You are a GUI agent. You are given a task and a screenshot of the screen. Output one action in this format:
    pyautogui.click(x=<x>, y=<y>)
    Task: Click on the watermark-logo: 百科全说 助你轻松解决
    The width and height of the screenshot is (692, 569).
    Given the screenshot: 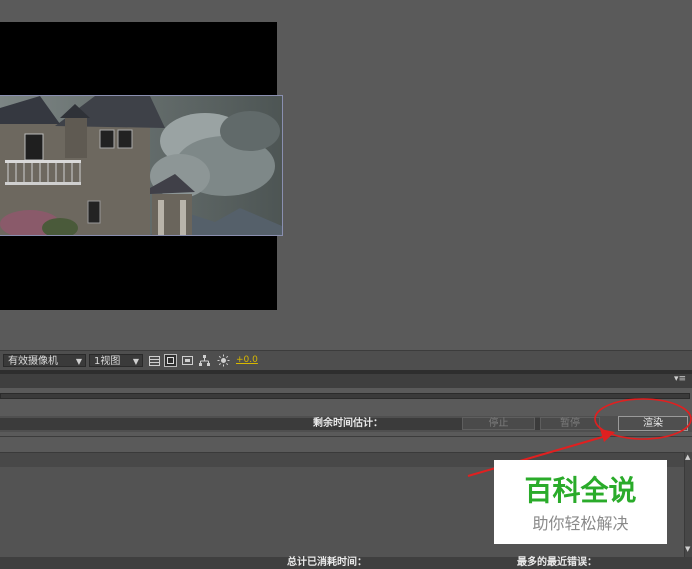 What is the action you would take?
    pyautogui.click(x=580, y=502)
    